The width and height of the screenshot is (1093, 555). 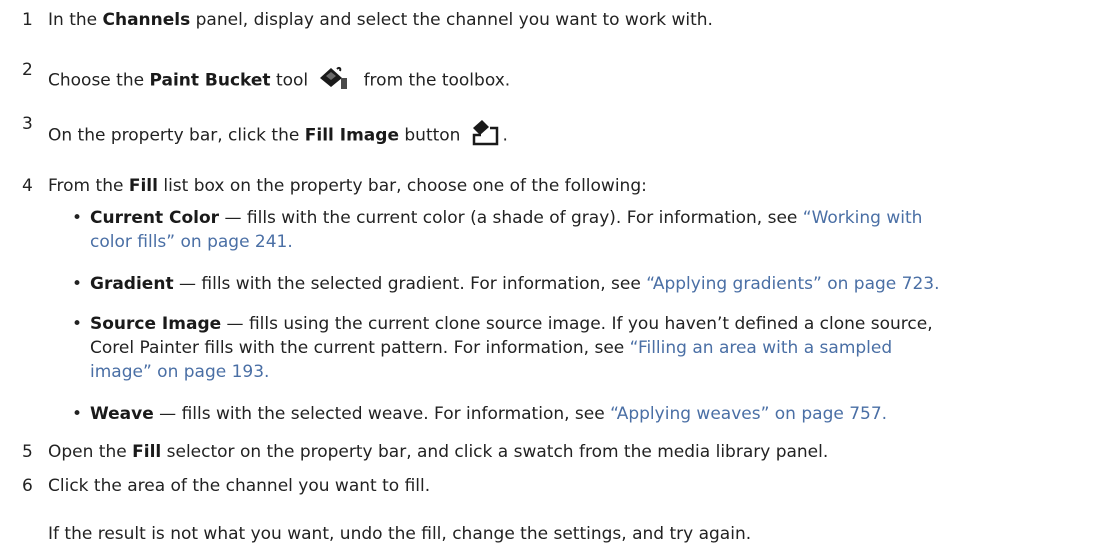 I want to click on option-term: Gradient, so click(x=132, y=284).